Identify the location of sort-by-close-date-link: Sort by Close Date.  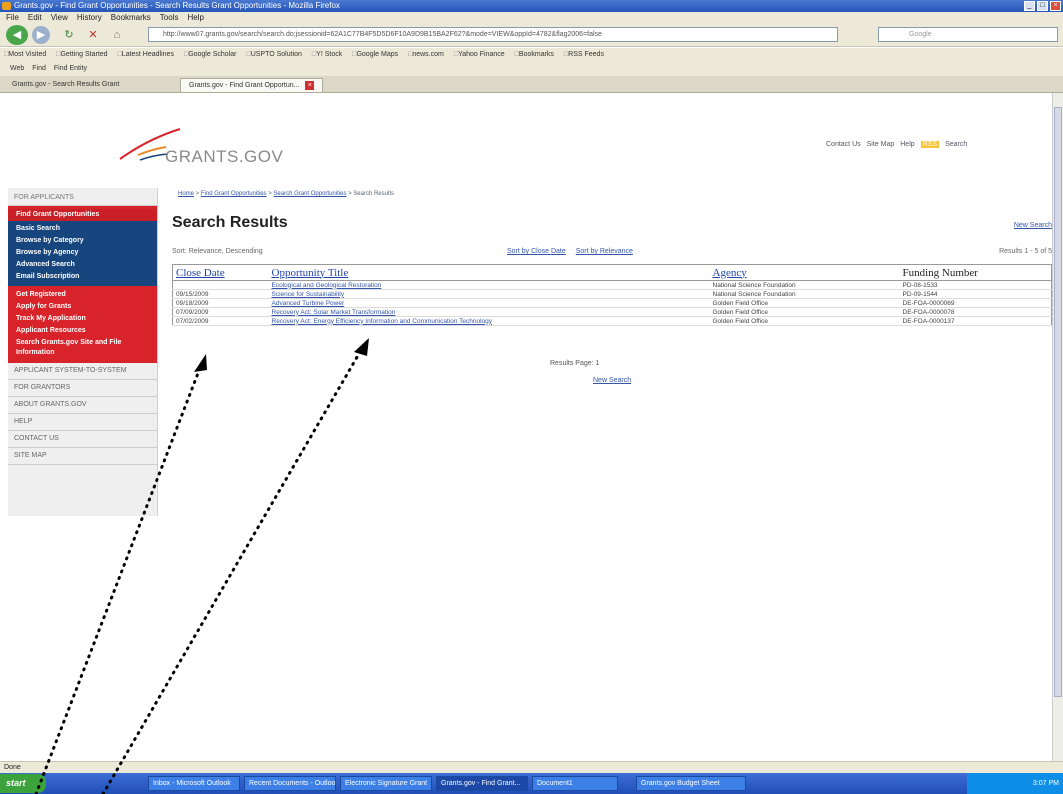
(536, 251).